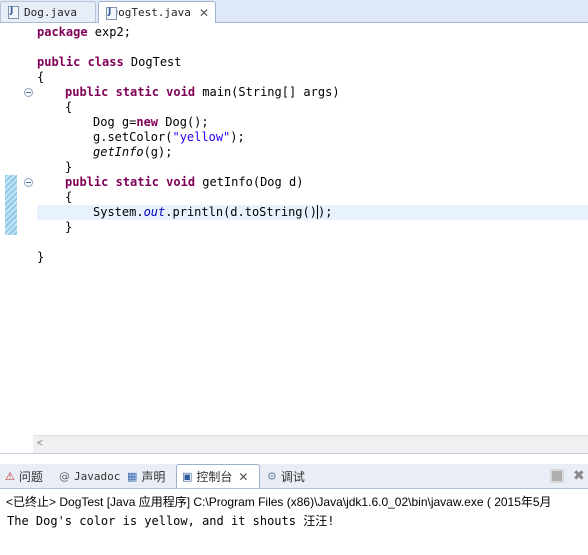 The height and width of the screenshot is (555, 588). What do you see at coordinates (310, 444) in the screenshot?
I see `horizontal-scrollbar: <` at bounding box center [310, 444].